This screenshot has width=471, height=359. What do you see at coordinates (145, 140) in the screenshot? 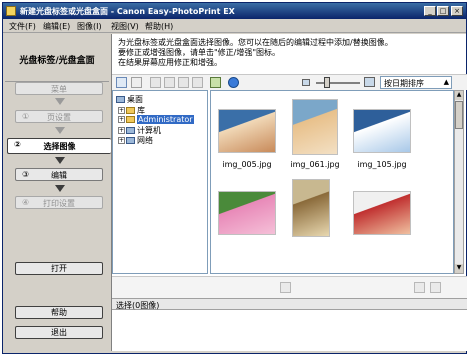
I see `tree-label: 网络` at bounding box center [145, 140].